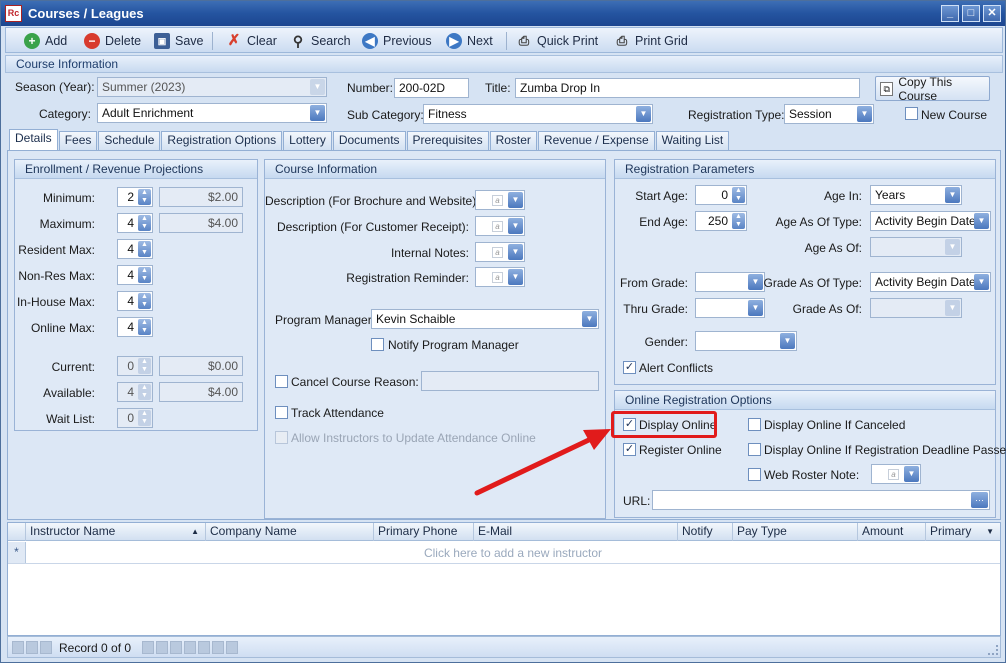 The width and height of the screenshot is (1006, 663). What do you see at coordinates (396, 382) in the screenshot?
I see `reason-label: Reason:` at bounding box center [396, 382].